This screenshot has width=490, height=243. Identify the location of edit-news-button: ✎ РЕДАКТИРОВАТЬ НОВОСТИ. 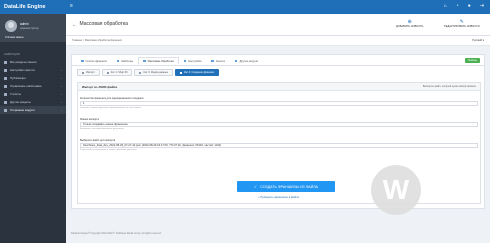
(462, 23).